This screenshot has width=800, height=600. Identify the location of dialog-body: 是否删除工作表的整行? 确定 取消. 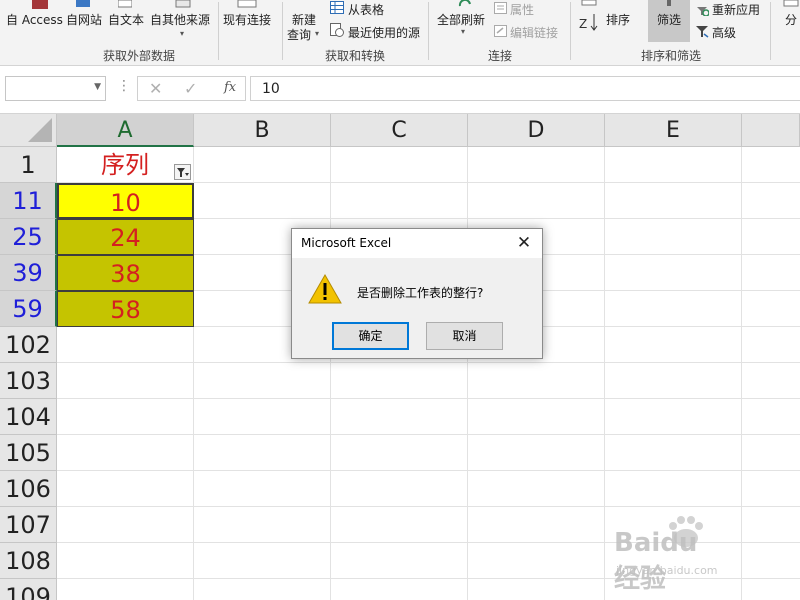
(417, 308).